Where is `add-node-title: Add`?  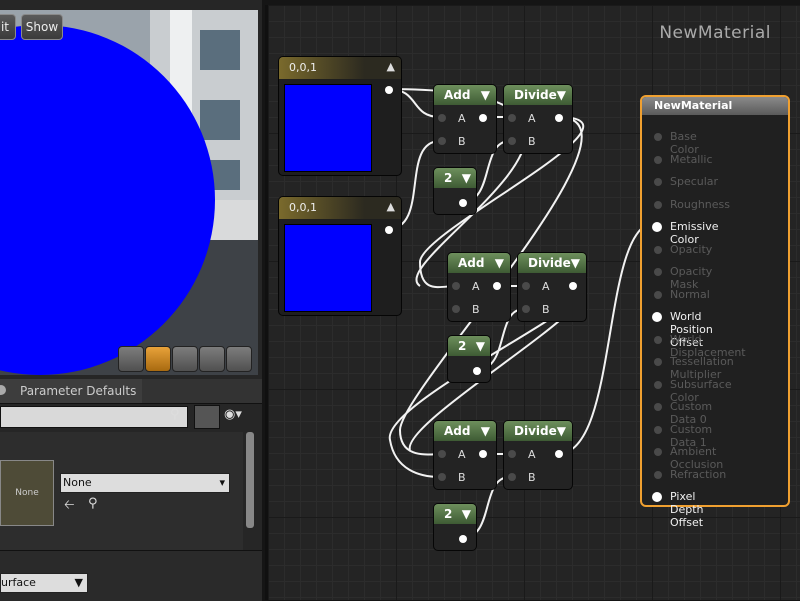
add-node-title: Add is located at coordinates (471, 263).